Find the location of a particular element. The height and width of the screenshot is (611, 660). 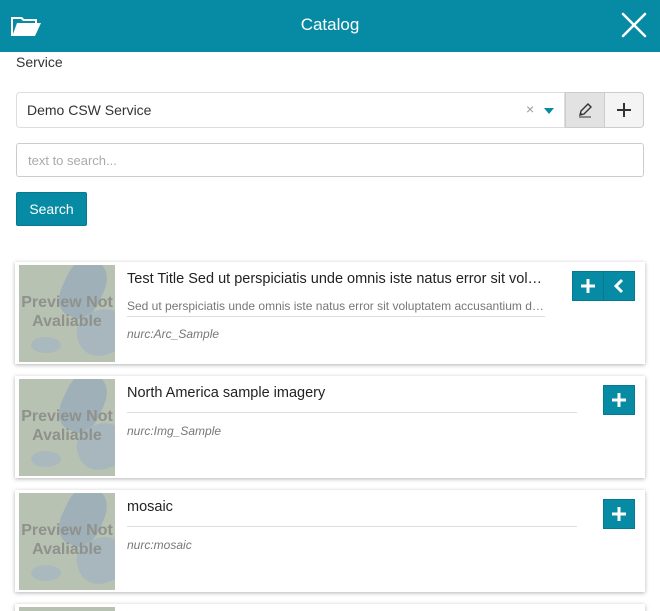

search-button: Search is located at coordinates (51, 209).